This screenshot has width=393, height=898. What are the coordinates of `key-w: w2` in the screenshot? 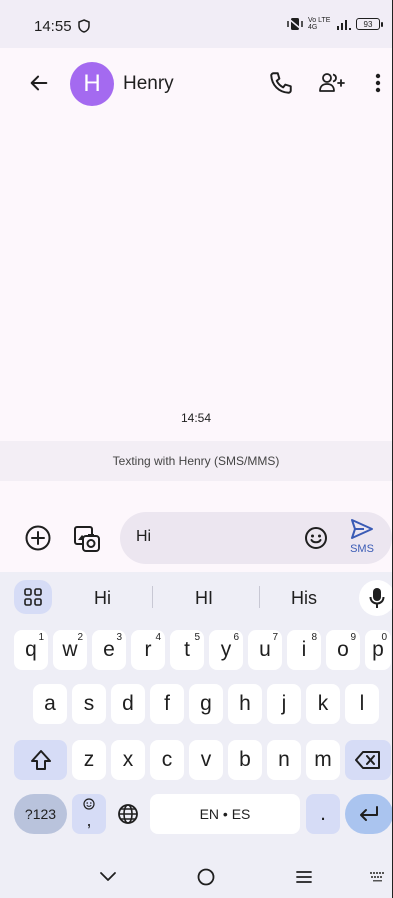 It's located at (70, 650).